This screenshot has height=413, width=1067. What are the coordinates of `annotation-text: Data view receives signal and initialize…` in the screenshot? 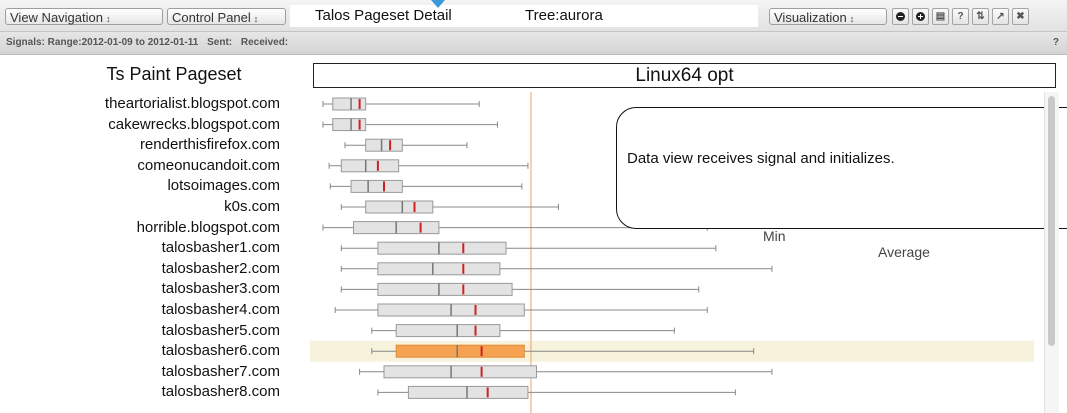 It's located at (761, 158).